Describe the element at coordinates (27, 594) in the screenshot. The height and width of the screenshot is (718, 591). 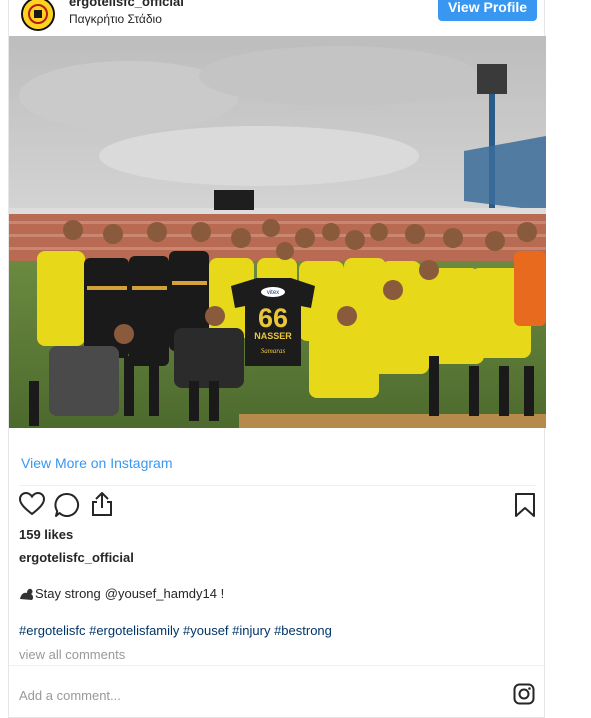
I see `flexed-biceps-icon` at that location.